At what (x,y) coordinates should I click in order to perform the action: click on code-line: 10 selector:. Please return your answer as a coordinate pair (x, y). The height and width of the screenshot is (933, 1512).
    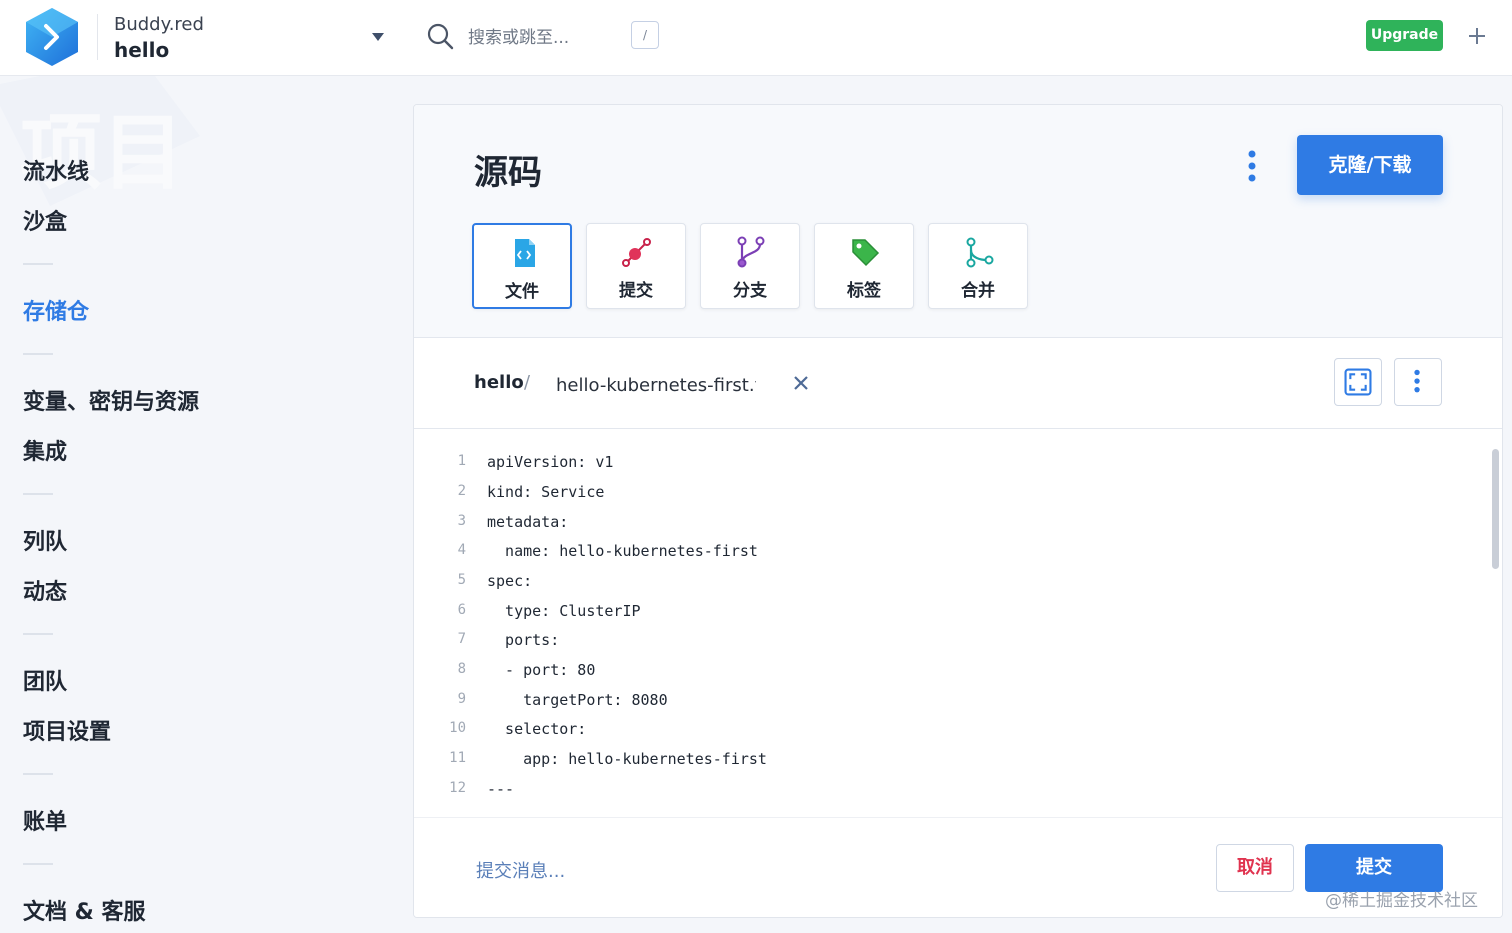
    Looking at the image, I should click on (944, 735).